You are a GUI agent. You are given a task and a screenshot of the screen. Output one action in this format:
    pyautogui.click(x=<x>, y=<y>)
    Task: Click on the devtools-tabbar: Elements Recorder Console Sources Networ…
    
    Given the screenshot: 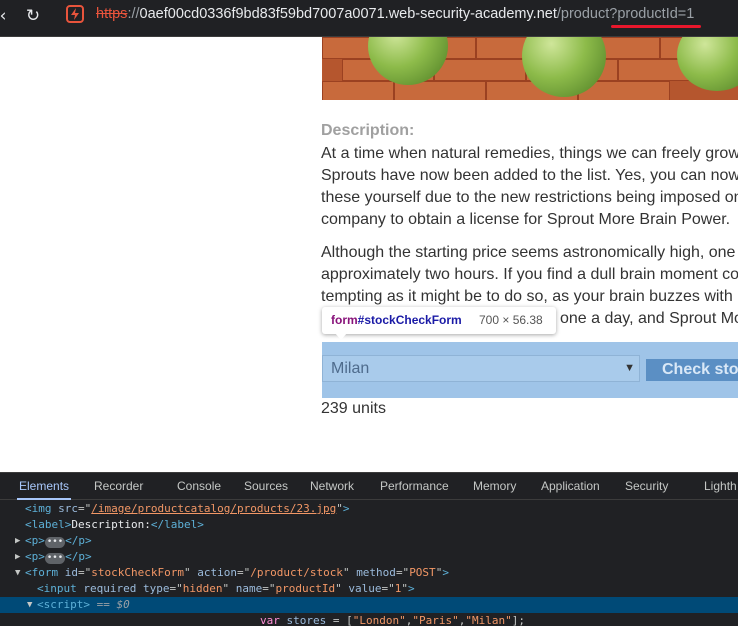 What is the action you would take?
    pyautogui.click(x=369, y=486)
    